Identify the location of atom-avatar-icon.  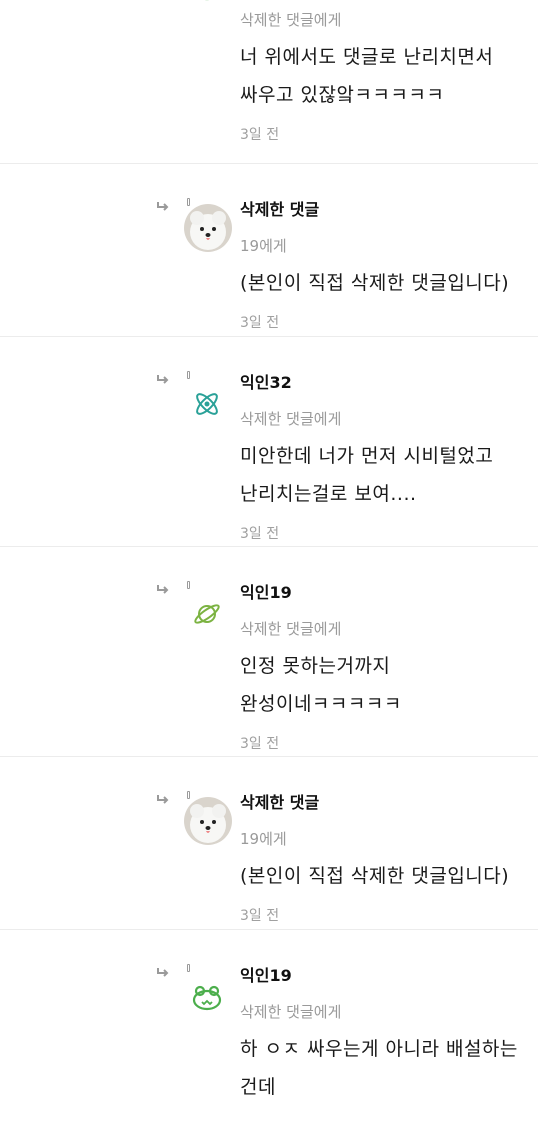
(207, 404).